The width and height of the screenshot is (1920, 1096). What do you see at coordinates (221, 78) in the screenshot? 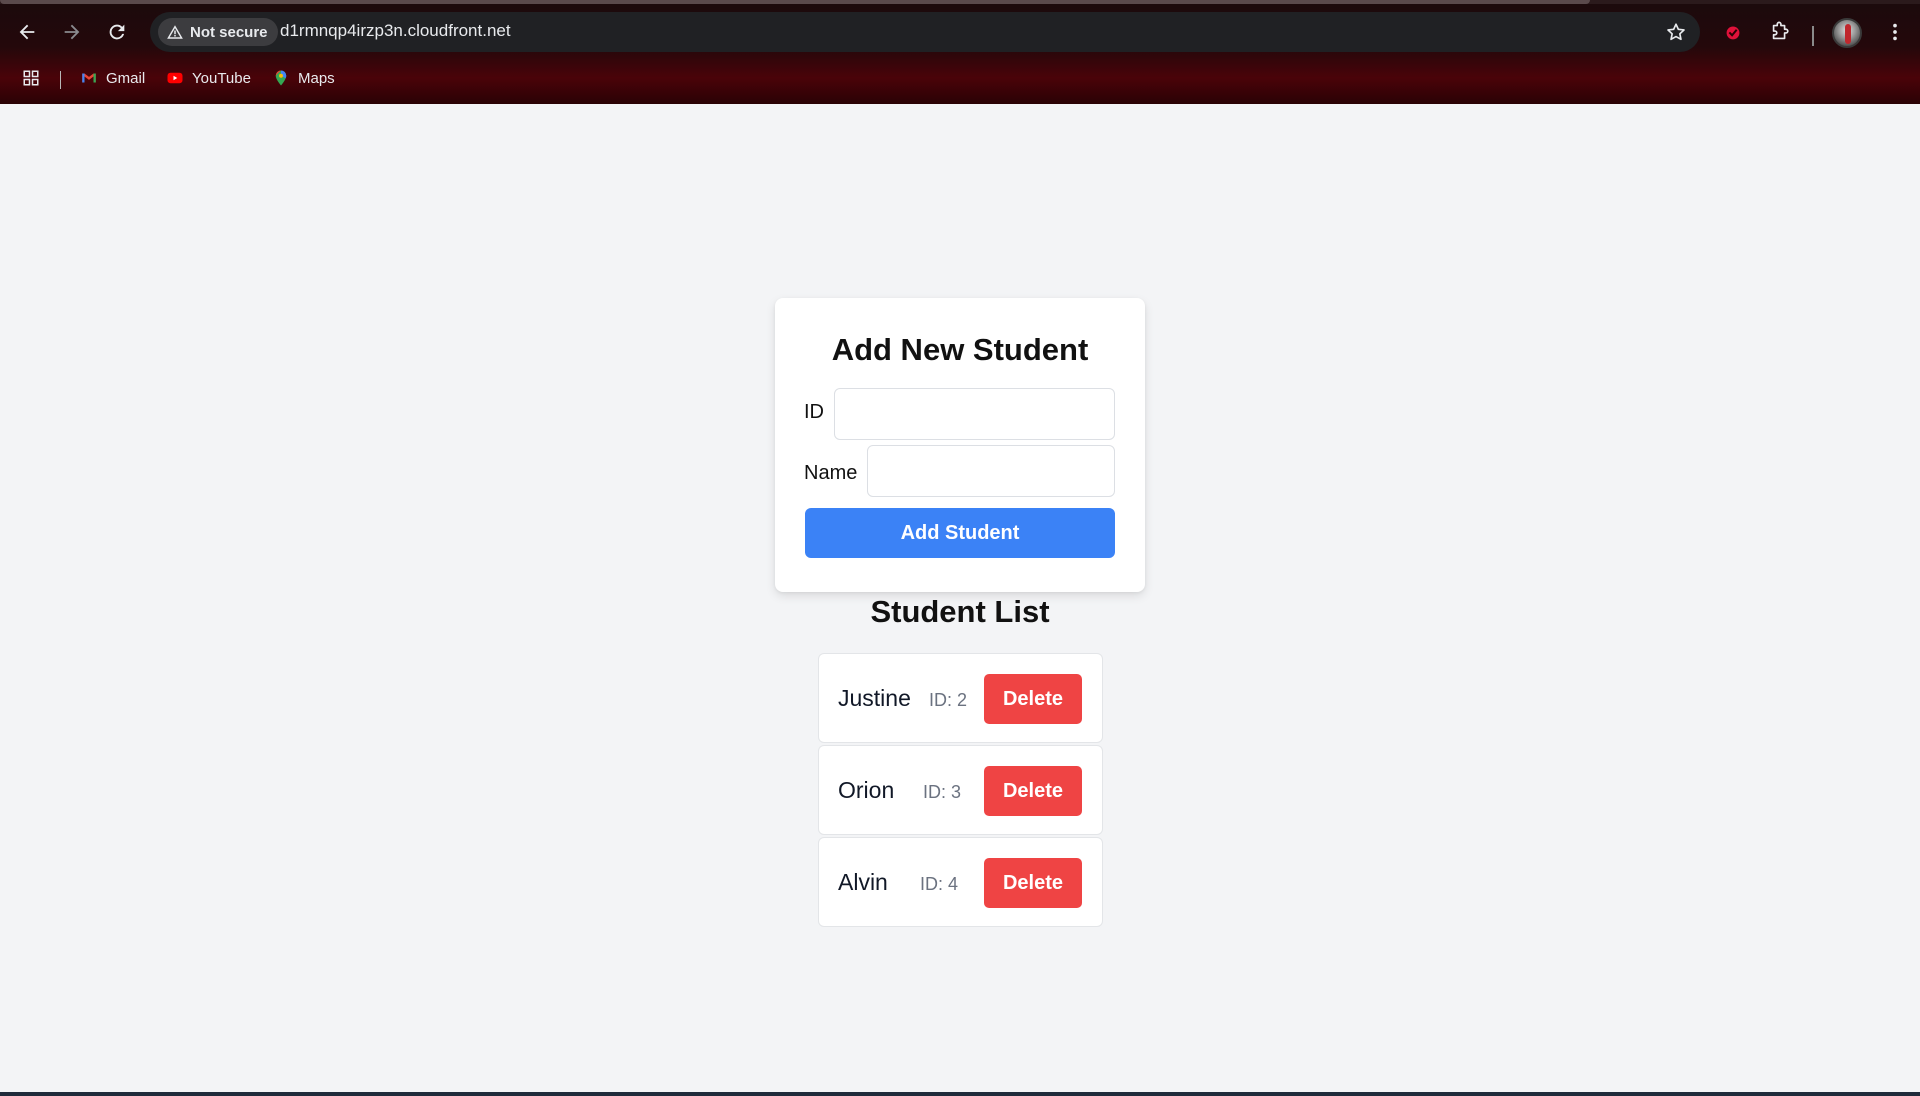
I see `bookmark-label: YouTube` at bounding box center [221, 78].